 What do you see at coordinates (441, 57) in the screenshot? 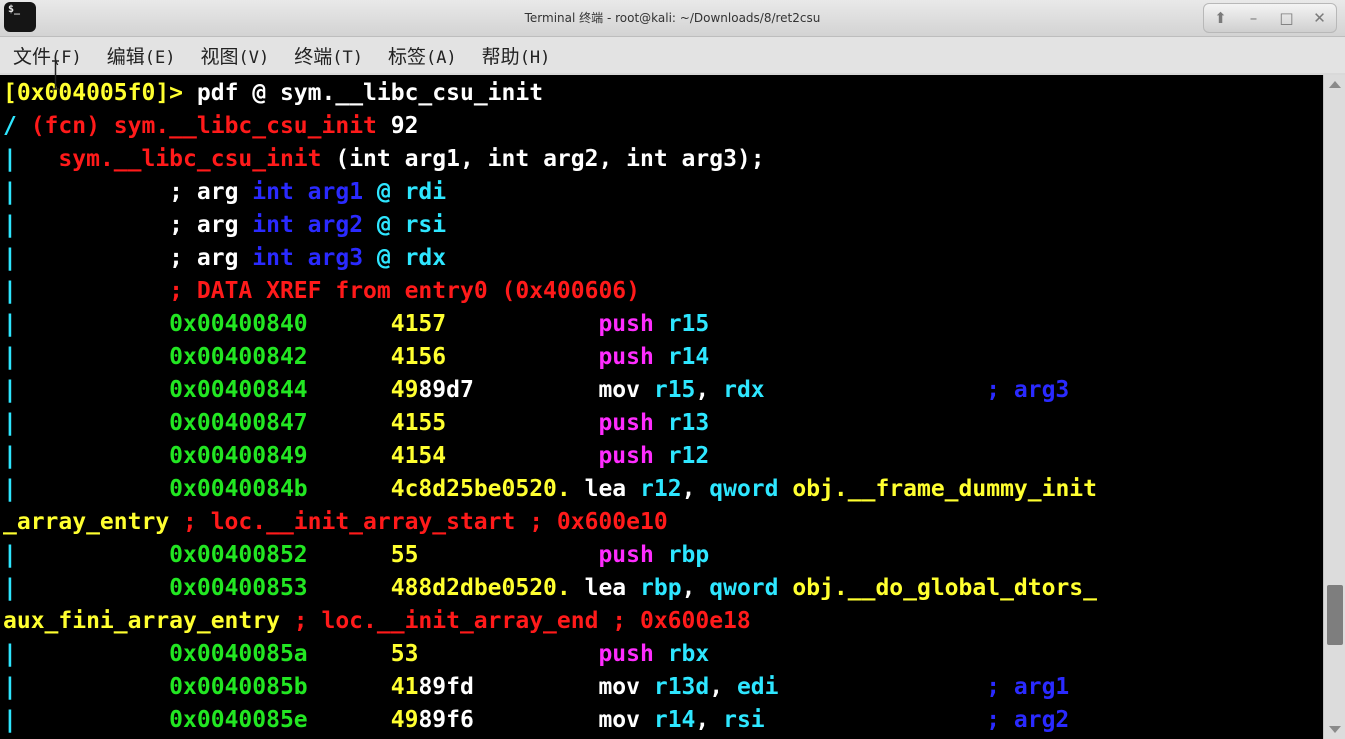
I see `menu-tabs-accel: (A)` at bounding box center [441, 57].